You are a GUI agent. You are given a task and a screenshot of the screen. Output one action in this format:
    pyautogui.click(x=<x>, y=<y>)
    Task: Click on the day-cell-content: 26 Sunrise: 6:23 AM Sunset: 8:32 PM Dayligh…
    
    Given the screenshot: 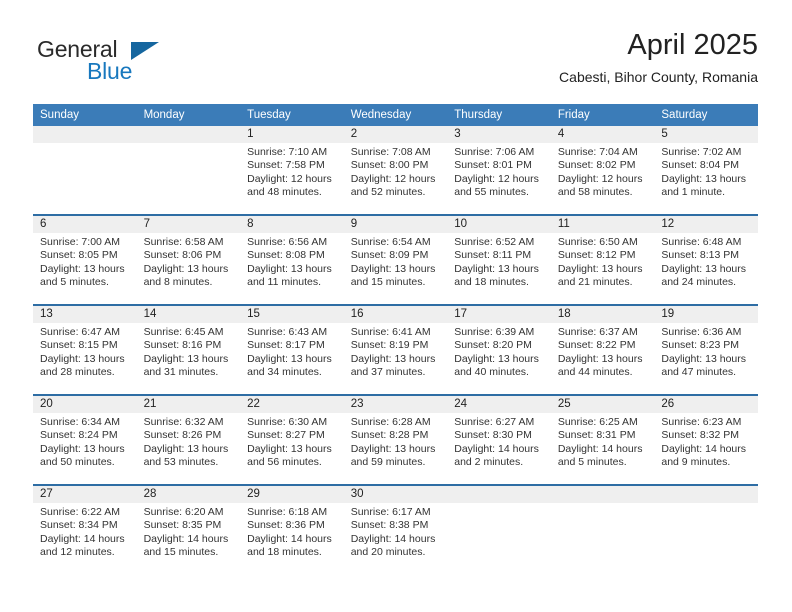 What is the action you would take?
    pyautogui.click(x=706, y=440)
    